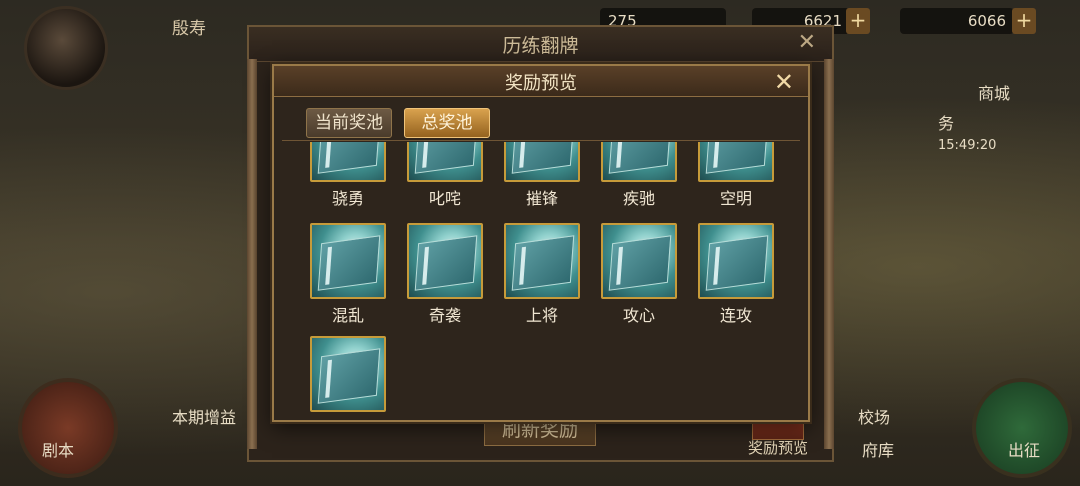 Image resolution: width=1080 pixels, height=486 pixels. What do you see at coordinates (444, 315) in the screenshot?
I see `reward-item-name: 奇袭` at bounding box center [444, 315].